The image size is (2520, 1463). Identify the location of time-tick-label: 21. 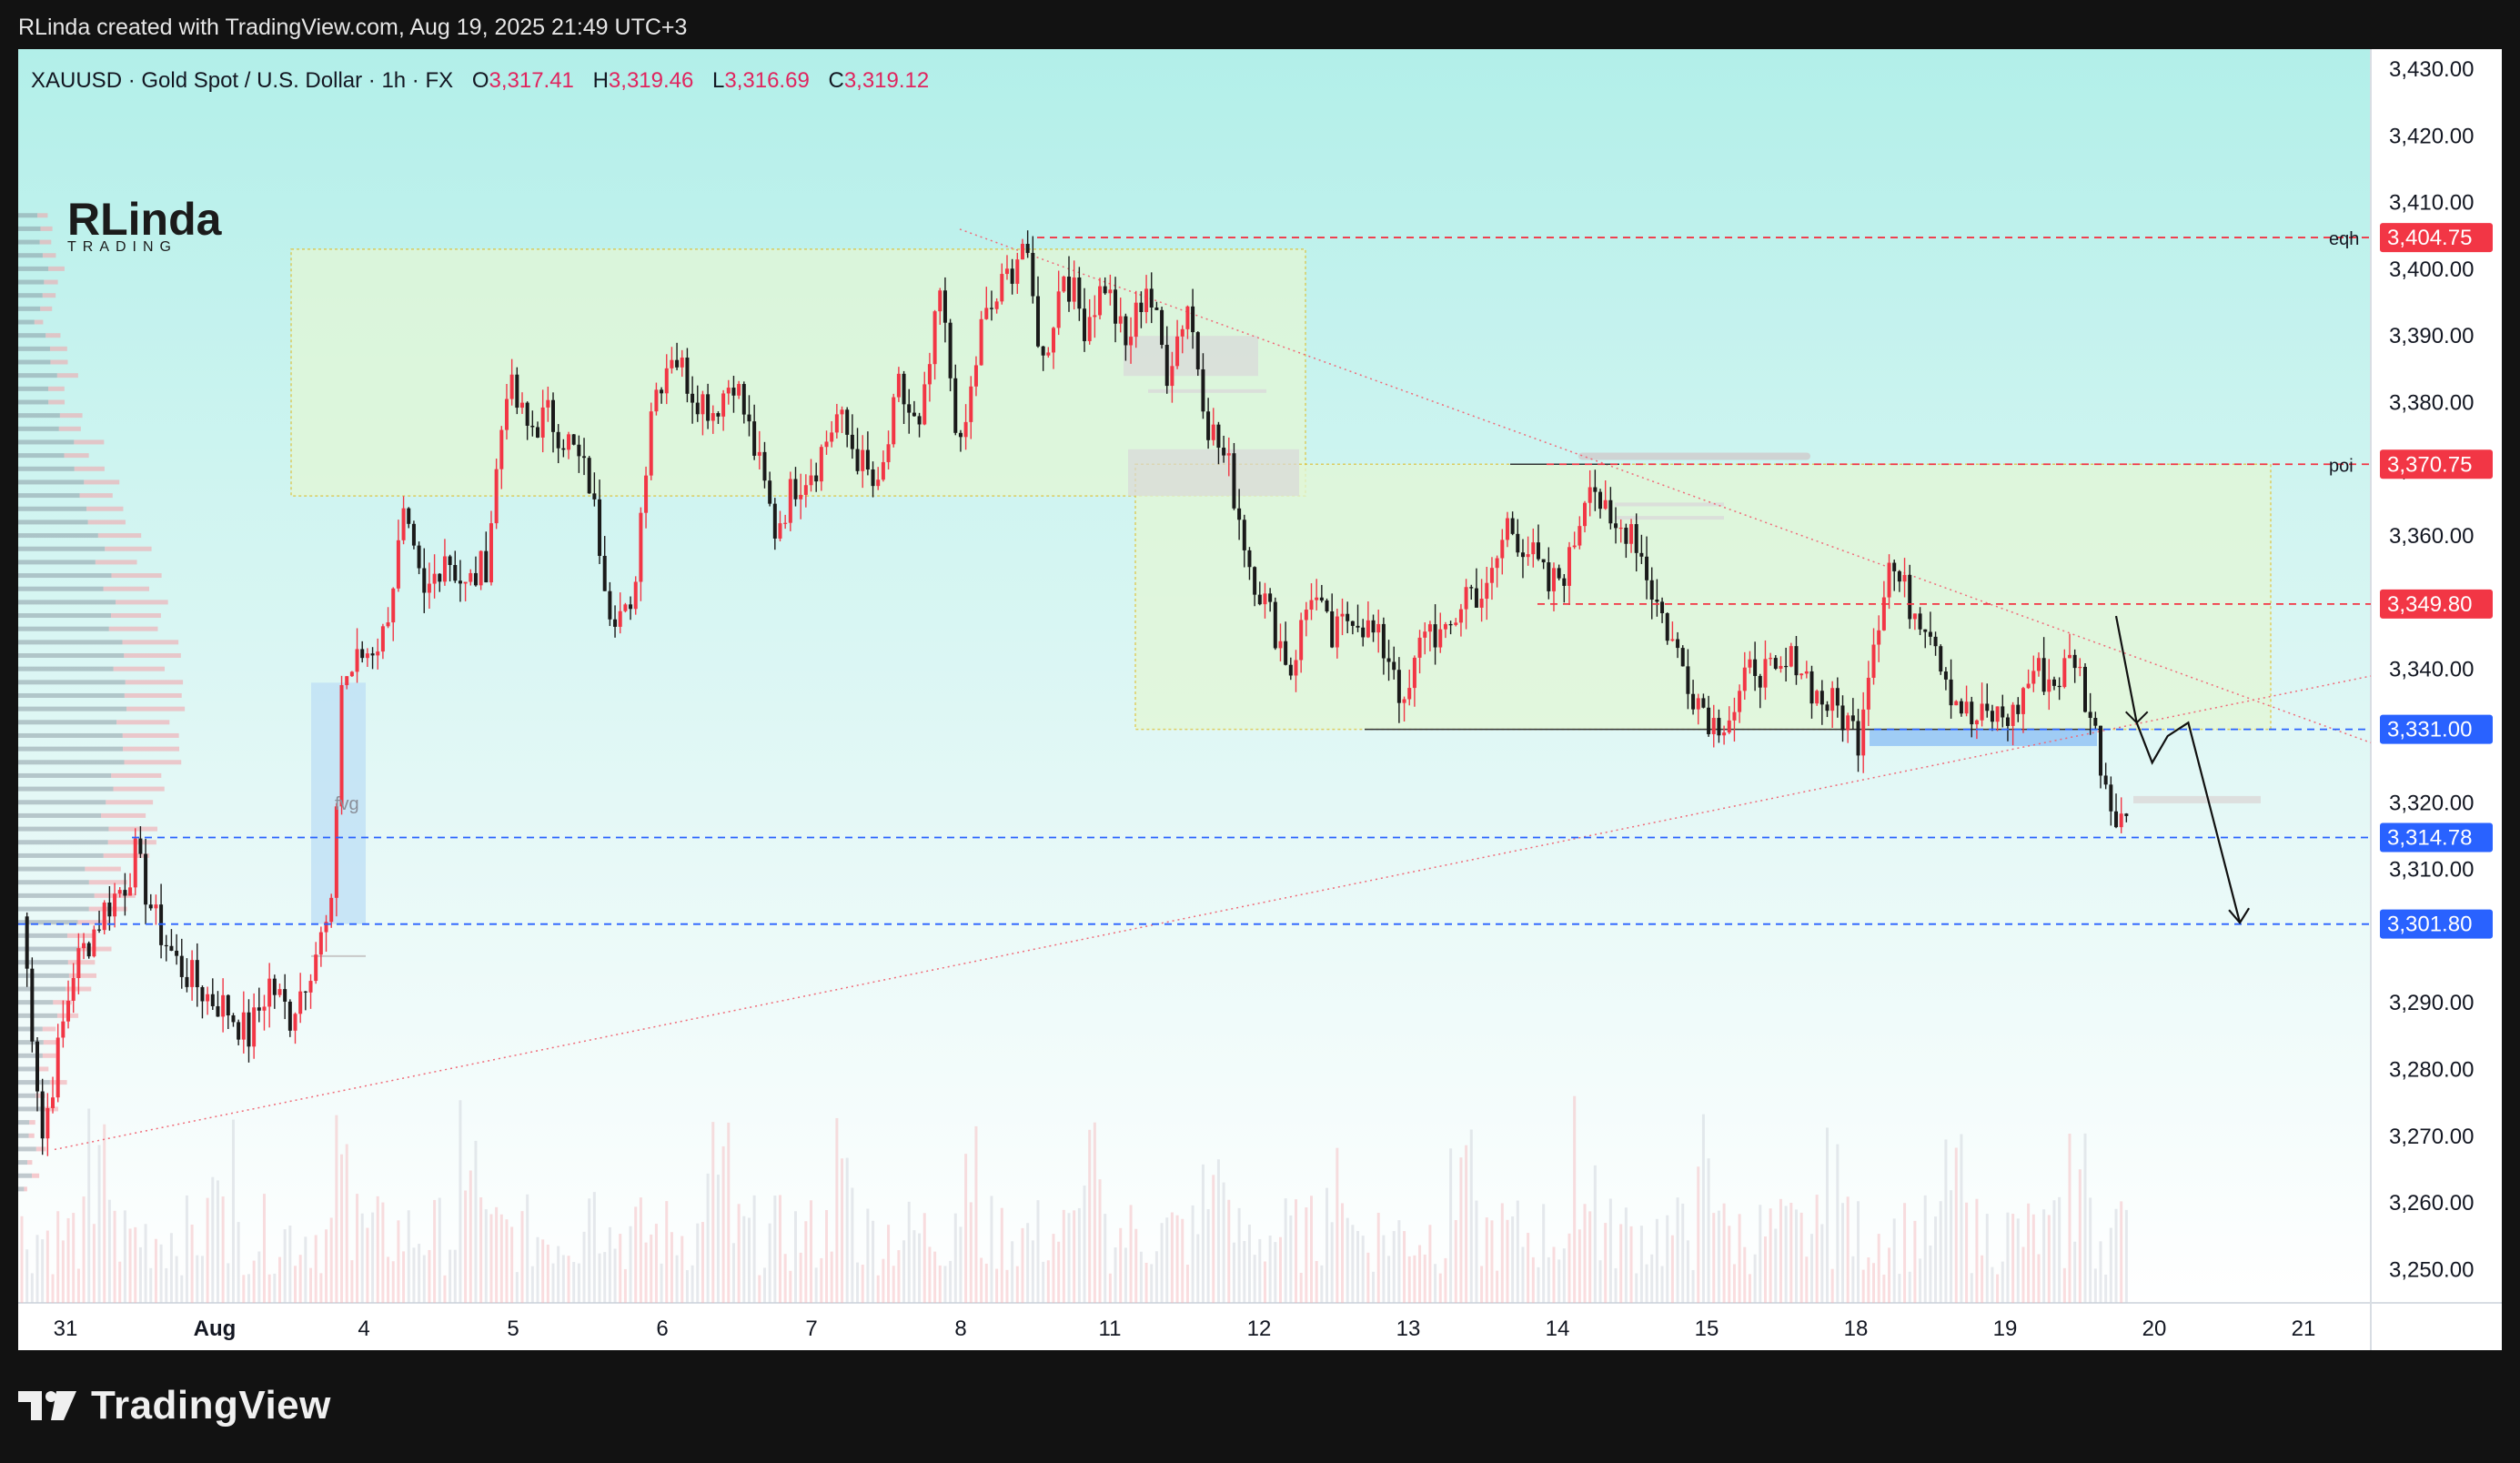
(2304, 1329).